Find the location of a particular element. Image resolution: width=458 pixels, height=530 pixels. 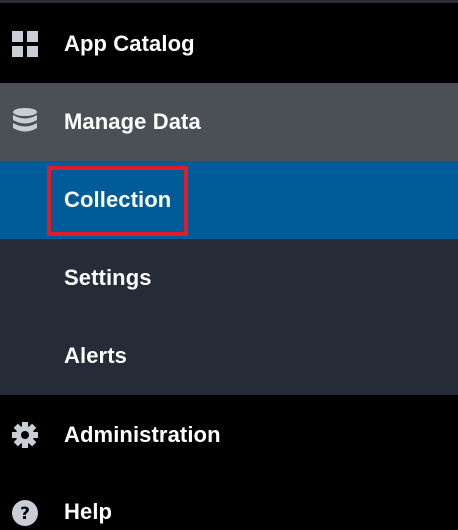

sidebar-subitem-collection: Collection is located at coordinates (229, 200).